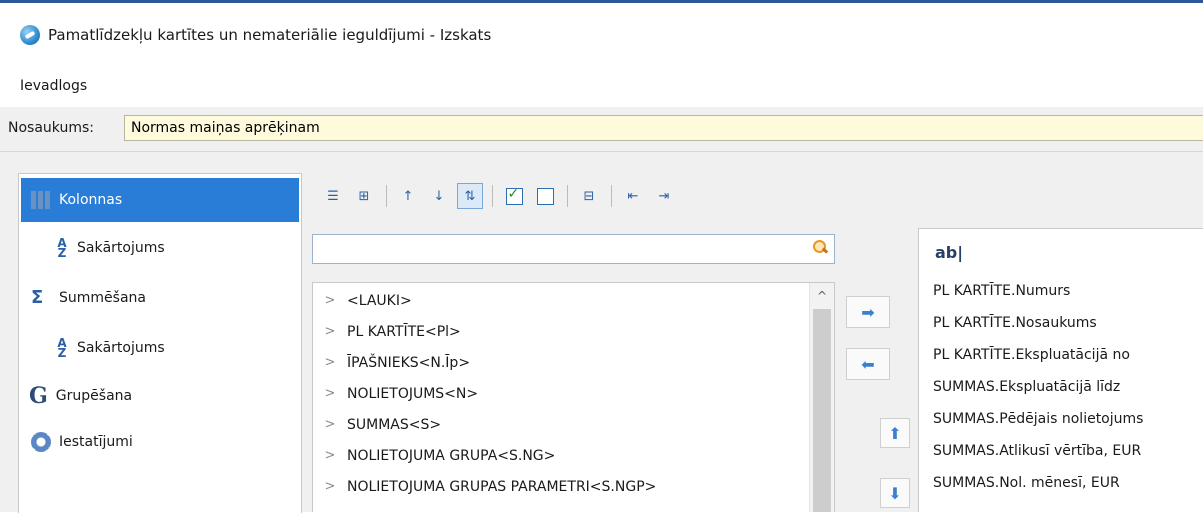  I want to click on sidebar-item-label: Kolonnas, so click(91, 200).